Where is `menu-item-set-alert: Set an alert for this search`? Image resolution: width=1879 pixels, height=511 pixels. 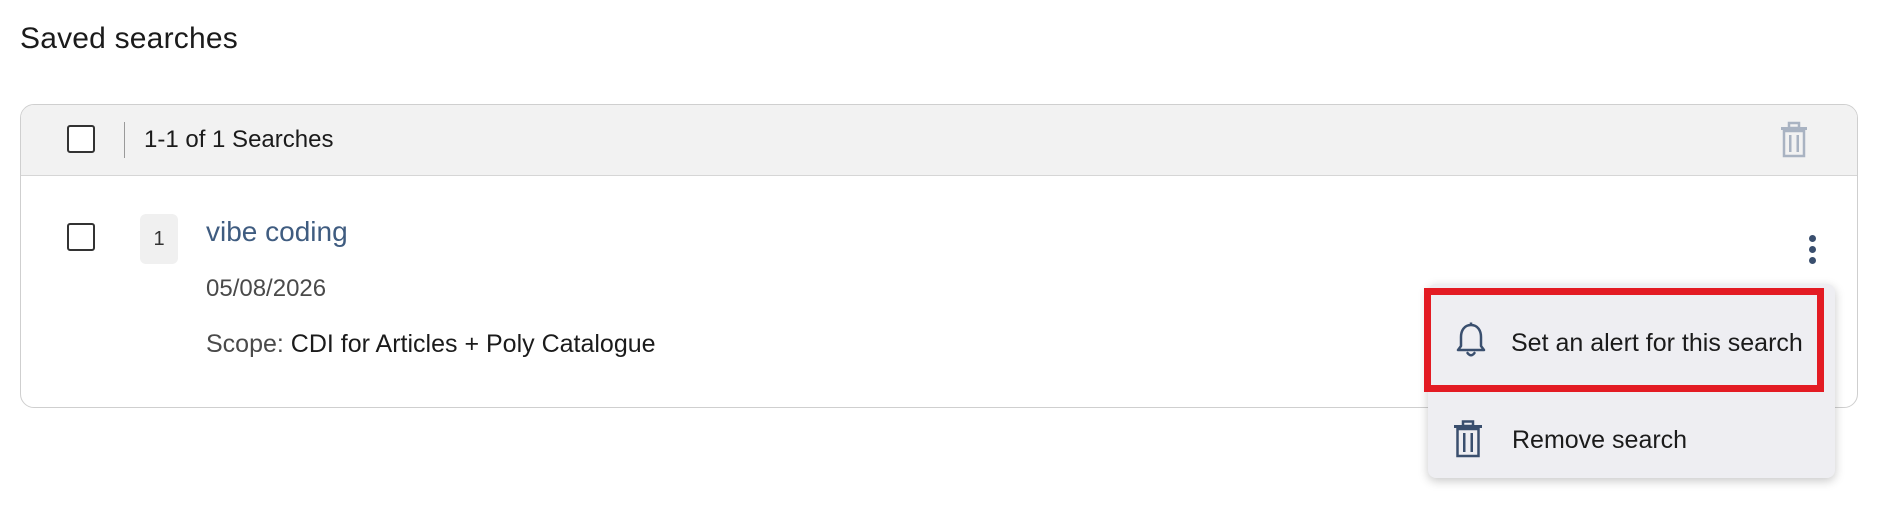
menu-item-set-alert: Set an alert for this search is located at coordinates (1624, 340).